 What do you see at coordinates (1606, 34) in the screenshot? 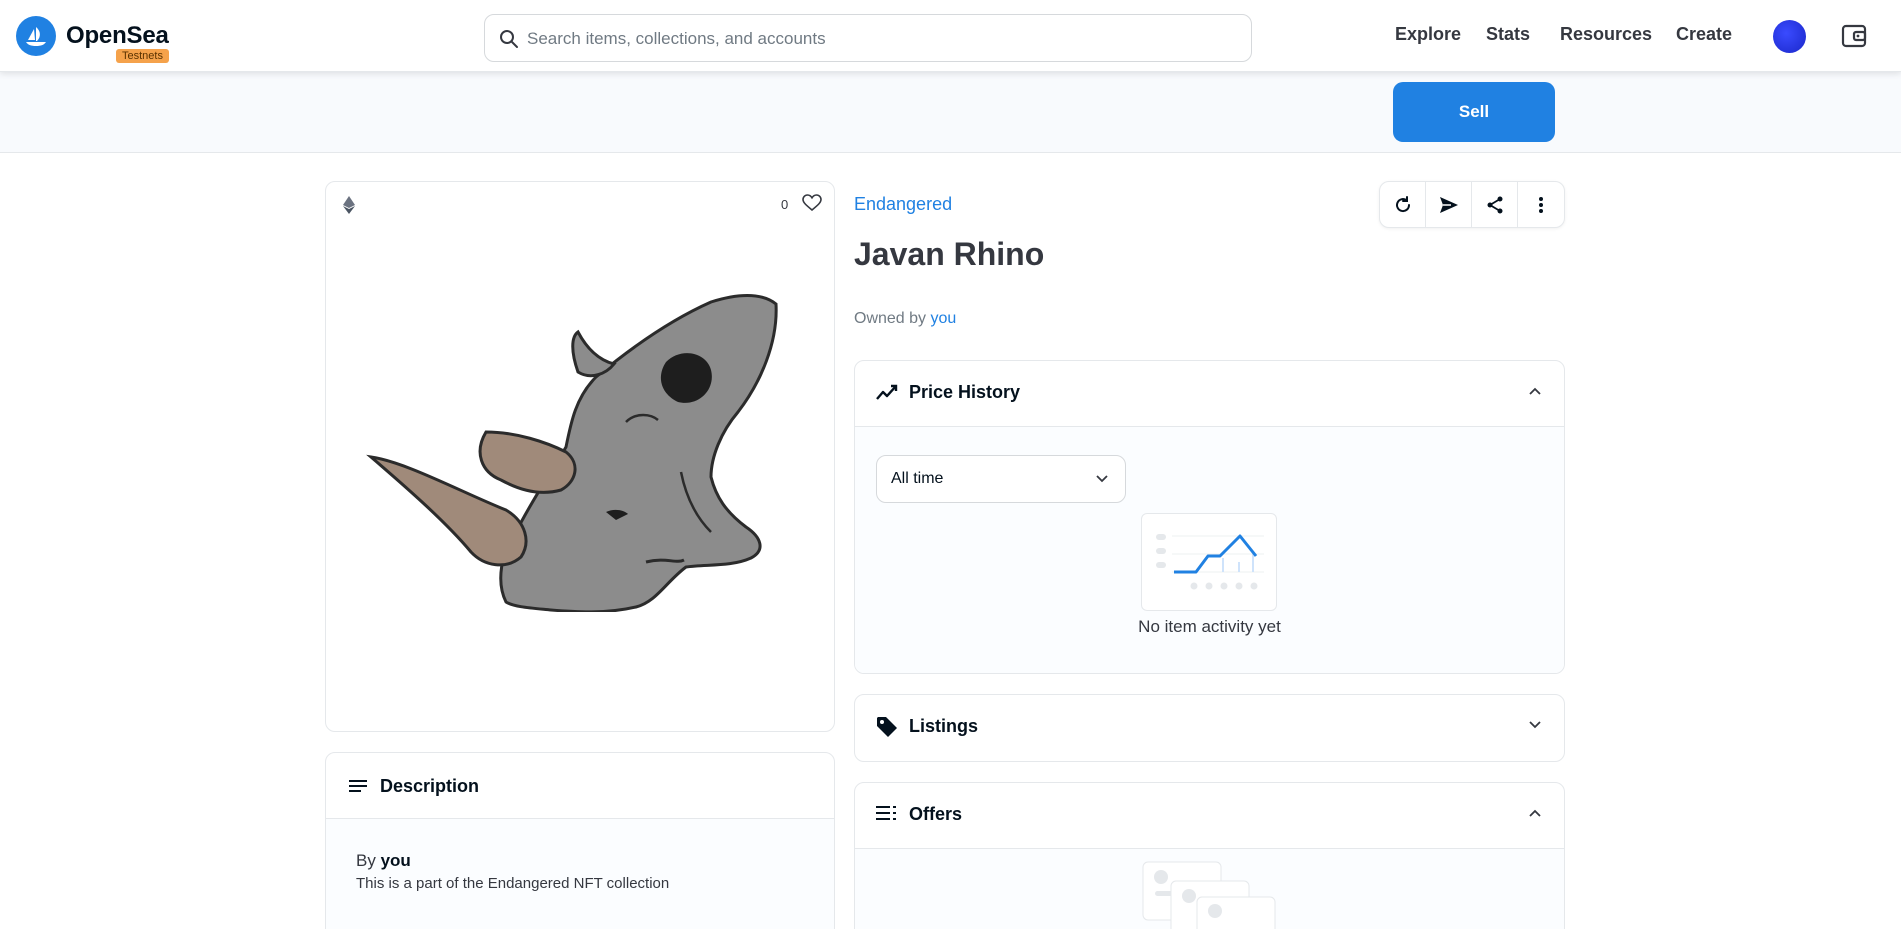
I see `nav-resources: Resources` at bounding box center [1606, 34].